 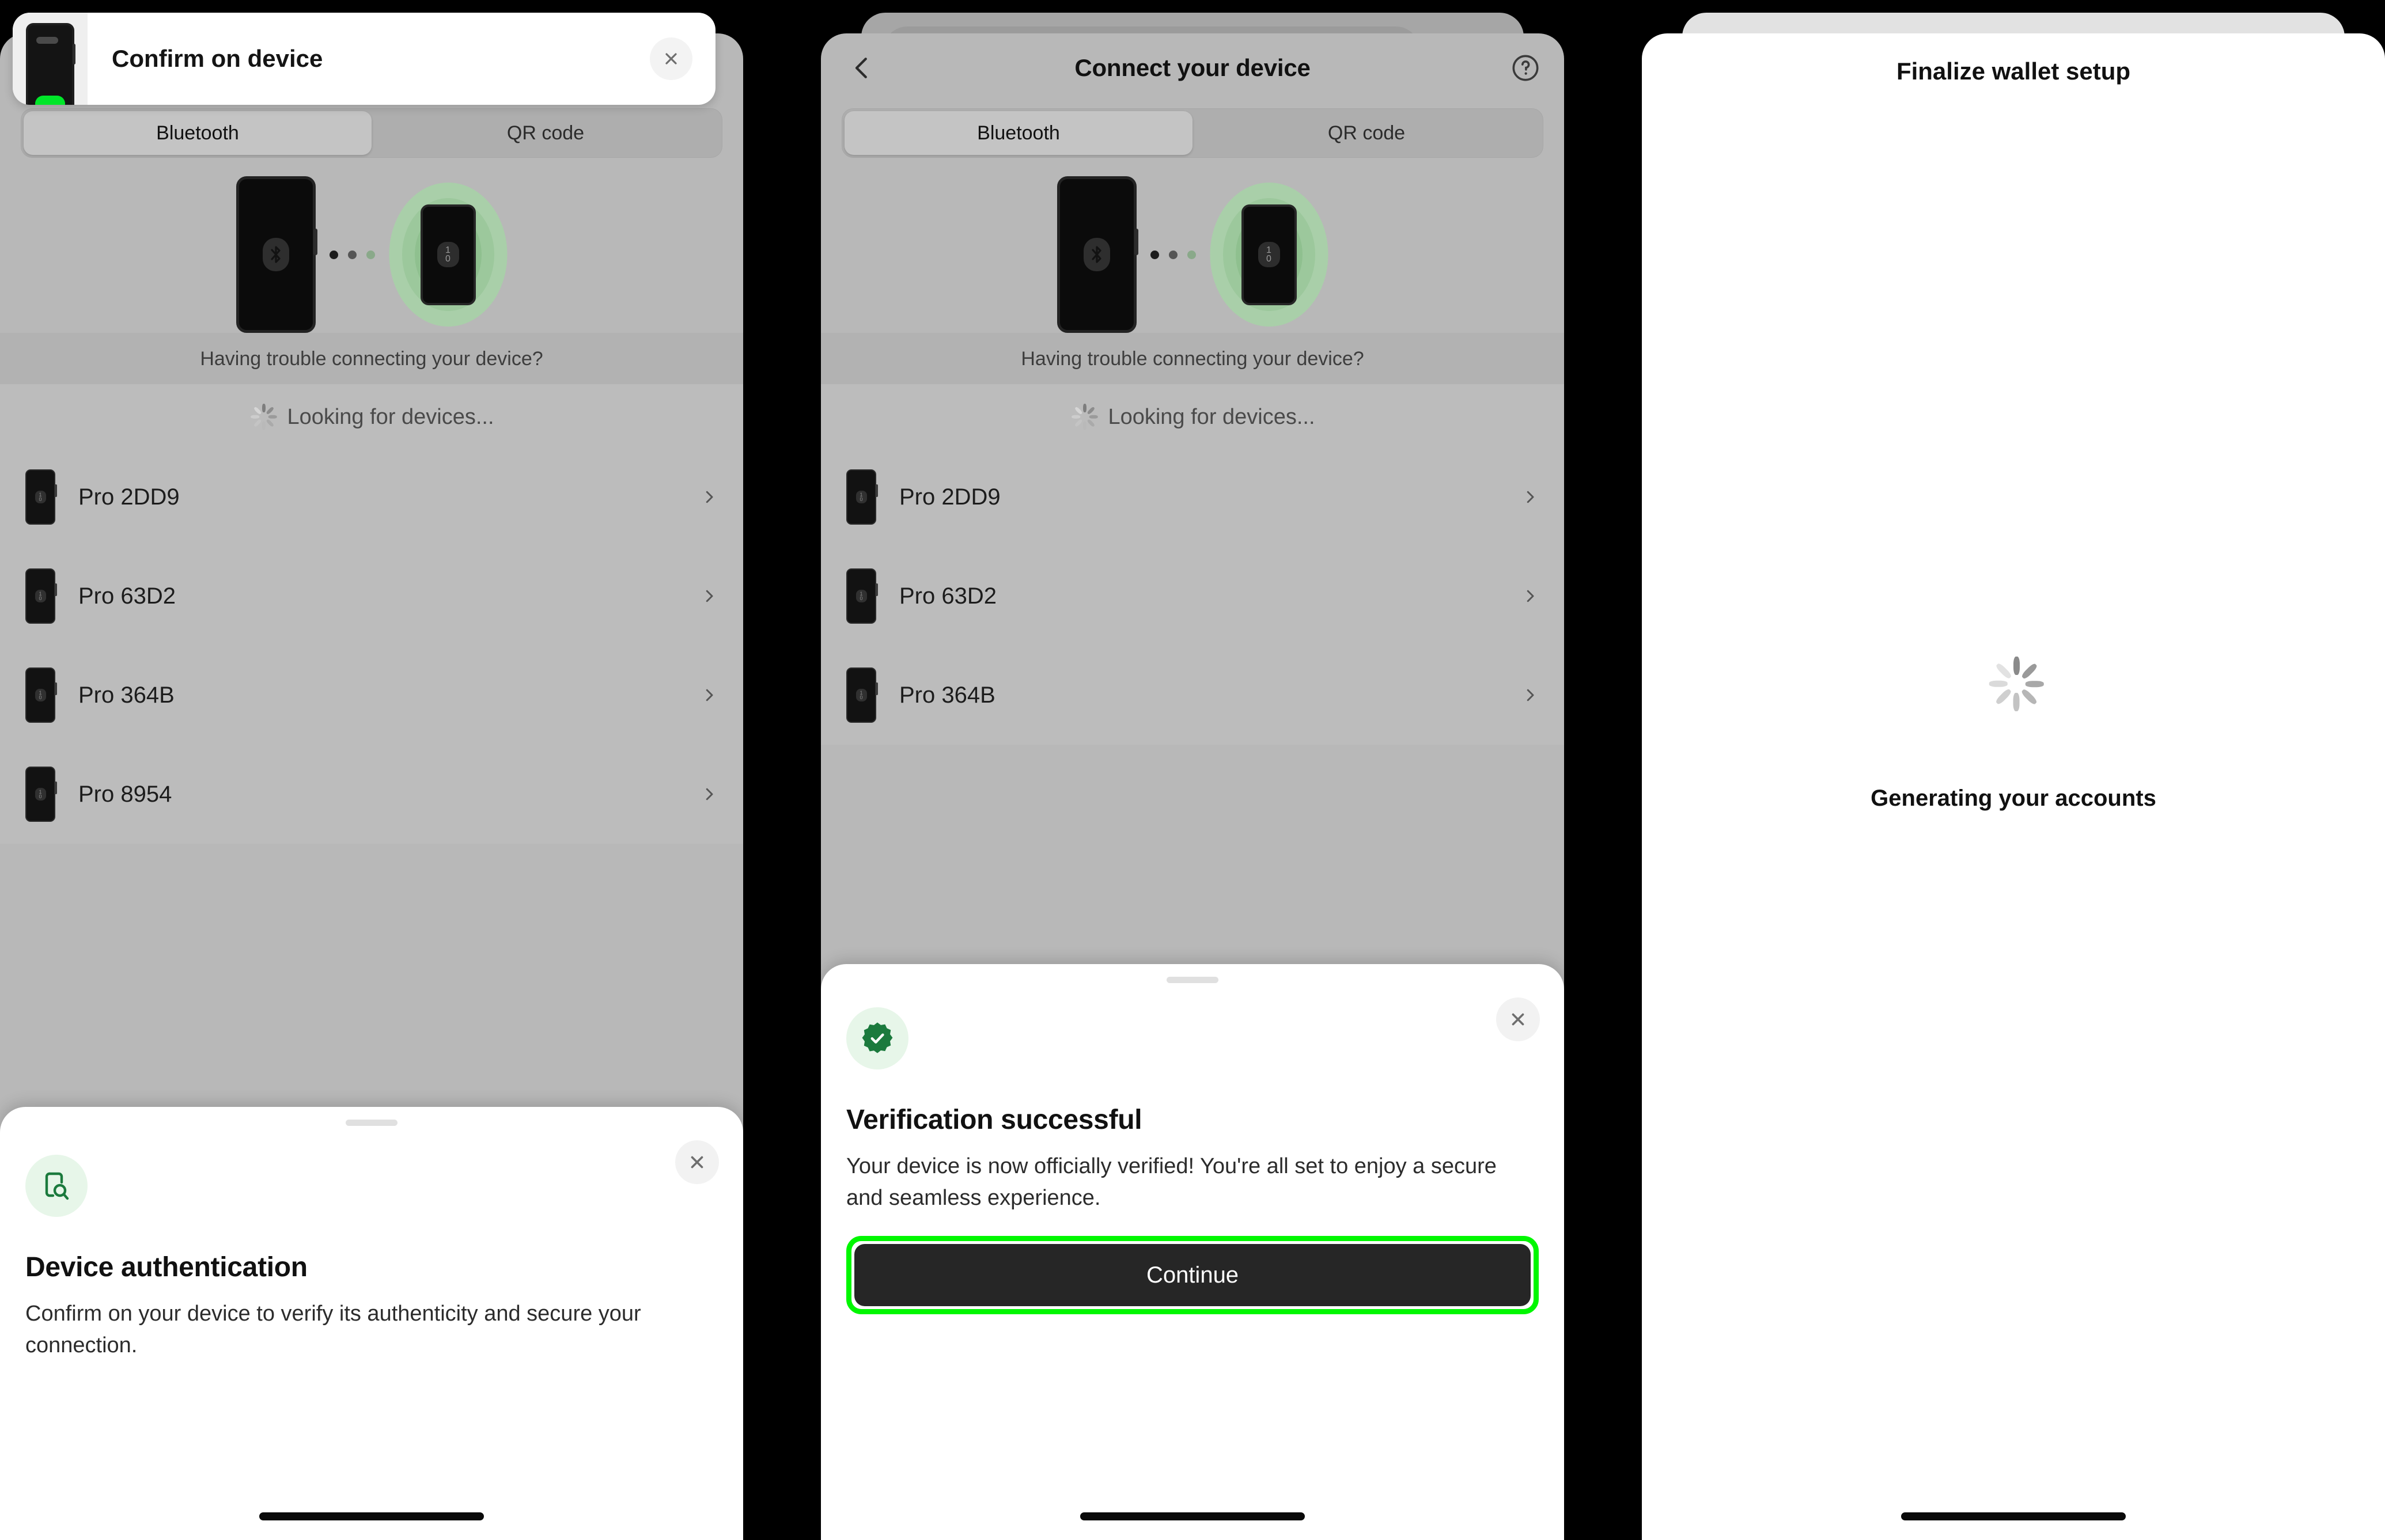 I want to click on page-title: Connect your device, so click(x=1192, y=67).